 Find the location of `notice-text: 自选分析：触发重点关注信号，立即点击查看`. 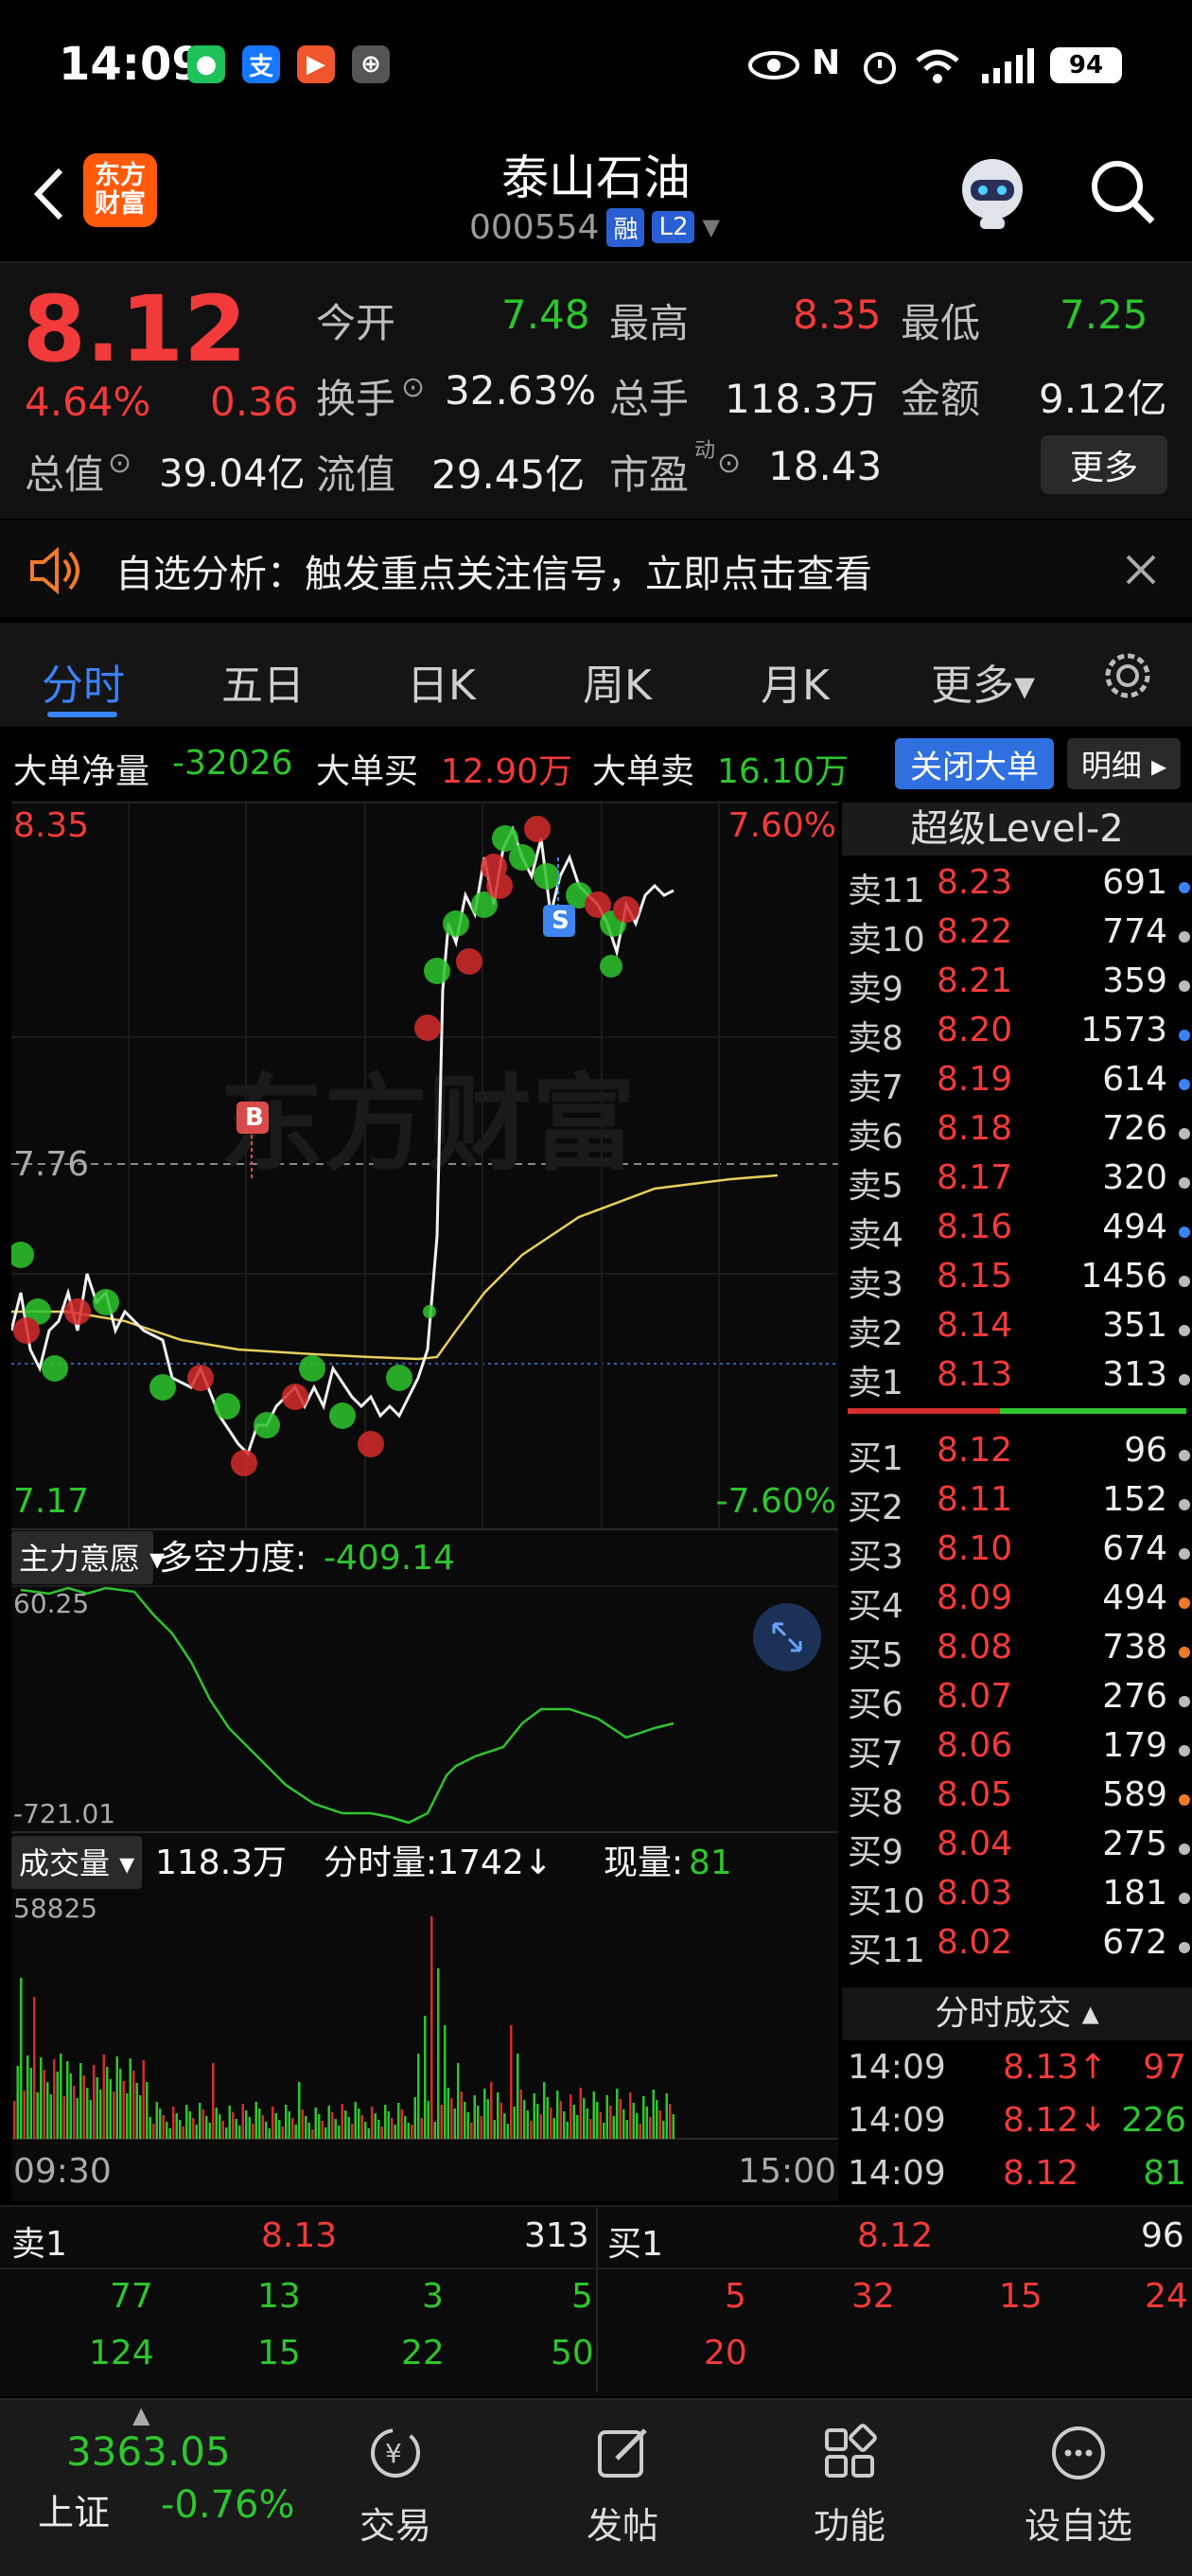

notice-text: 自选分析：触发重点关注信号，立即点击查看 is located at coordinates (493, 570).